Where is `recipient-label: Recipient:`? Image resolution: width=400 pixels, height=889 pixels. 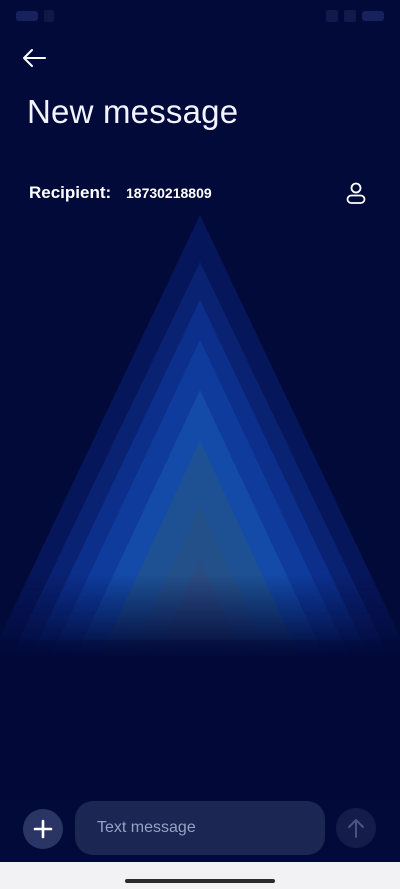 recipient-label: Recipient: is located at coordinates (70, 192).